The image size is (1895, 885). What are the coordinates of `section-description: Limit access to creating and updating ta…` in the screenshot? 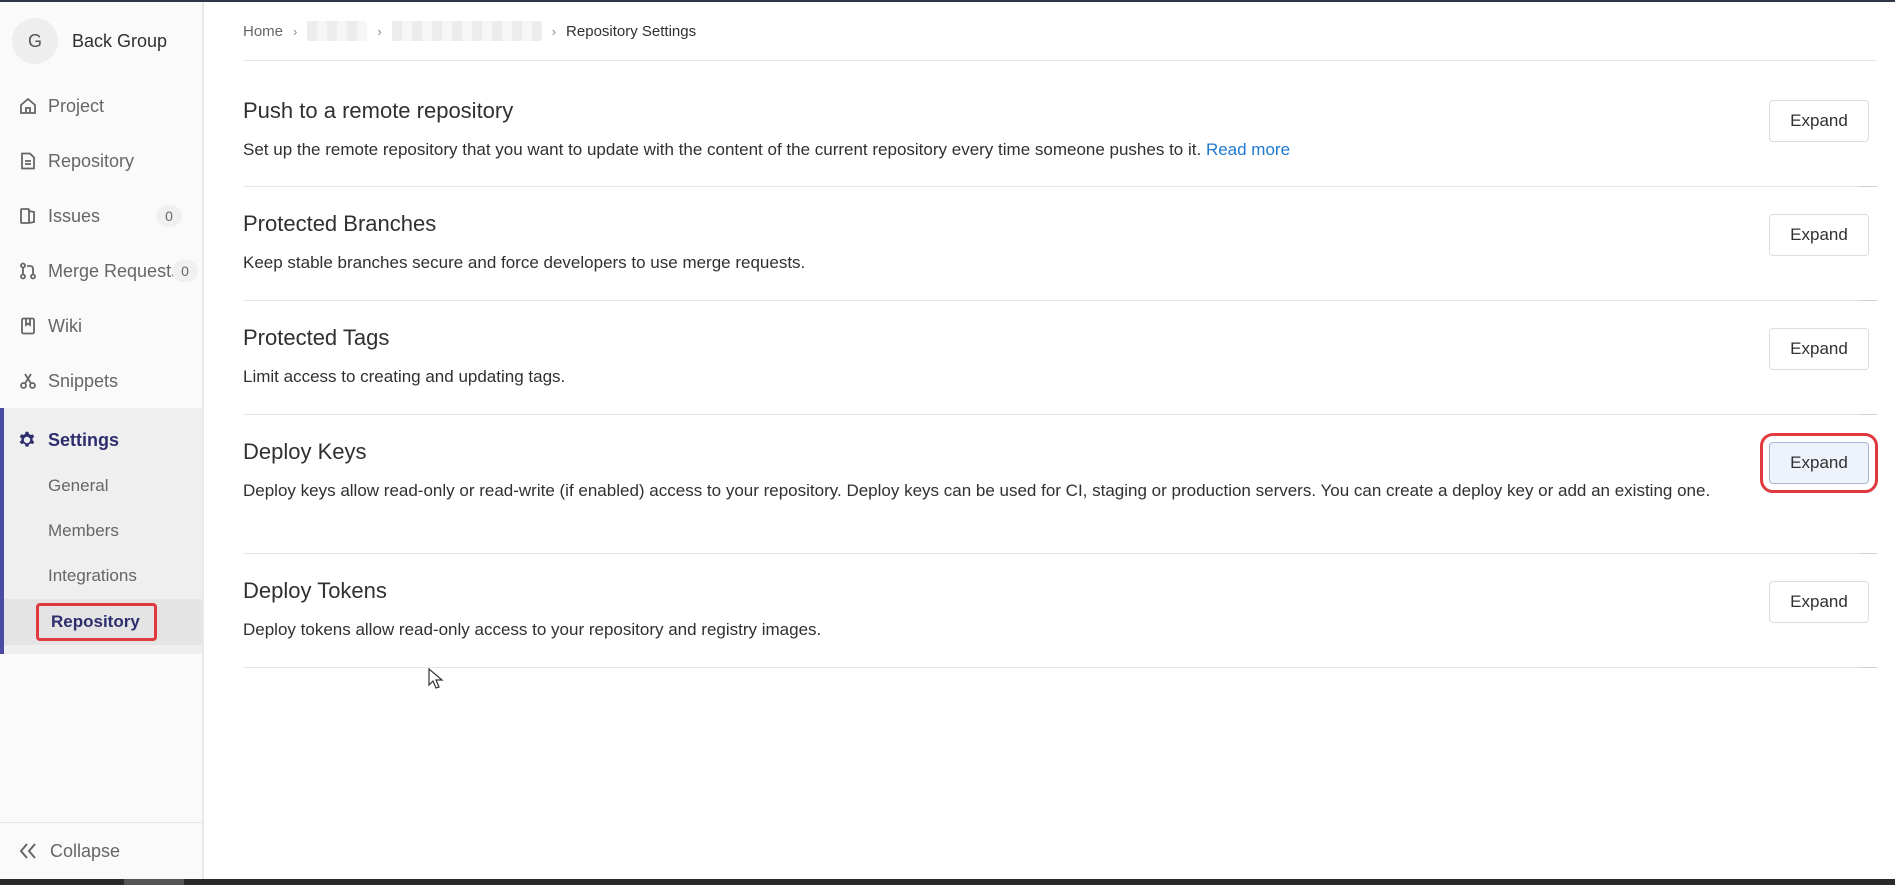 It's located at (404, 376).